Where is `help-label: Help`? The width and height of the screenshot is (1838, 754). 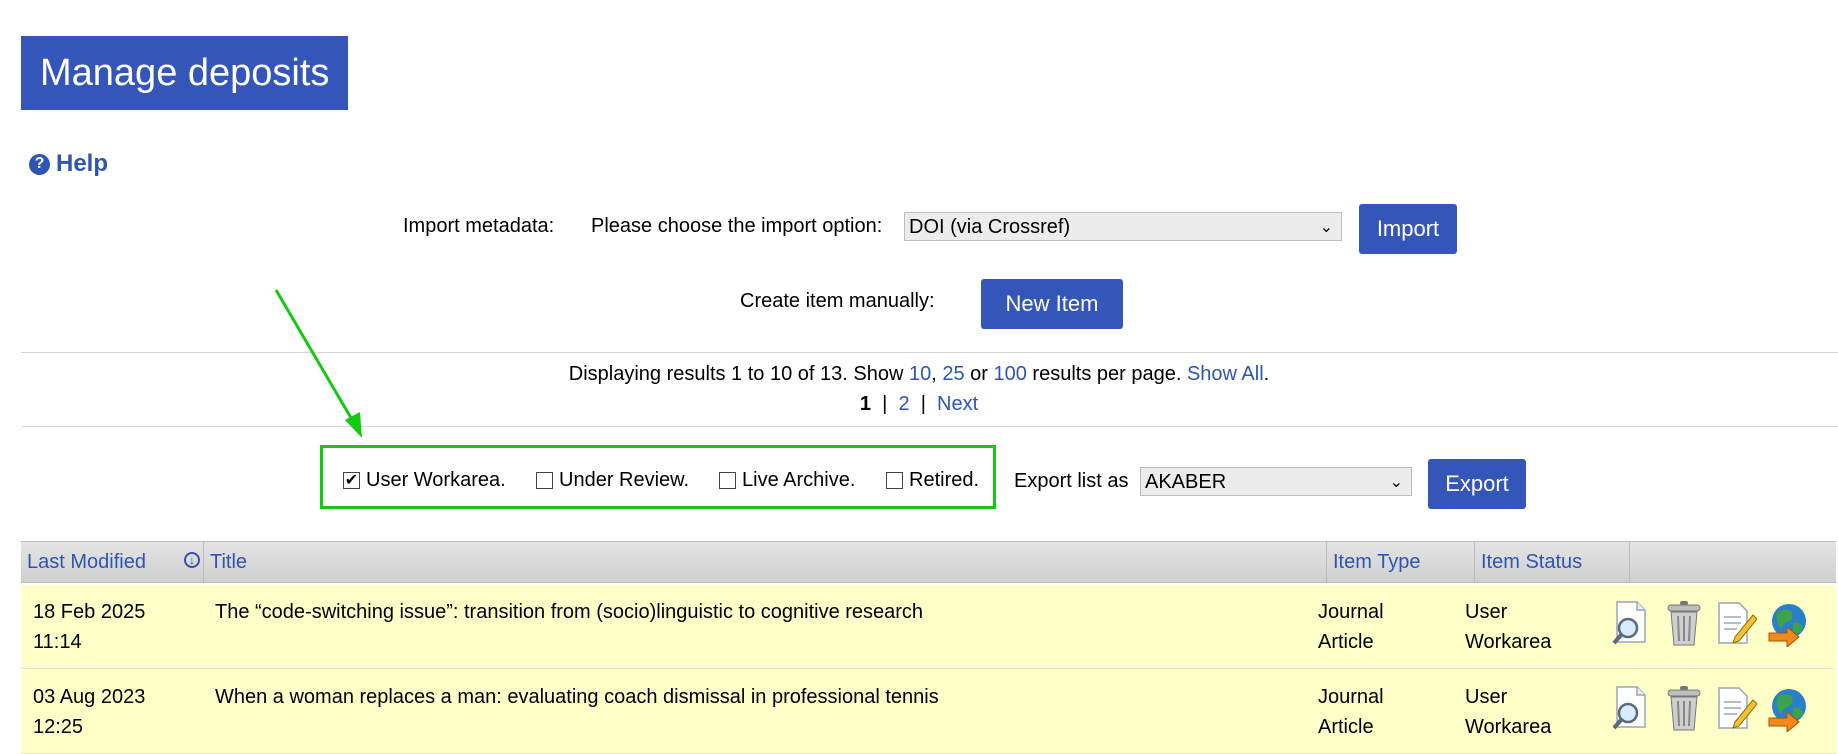 help-label: Help is located at coordinates (82, 163).